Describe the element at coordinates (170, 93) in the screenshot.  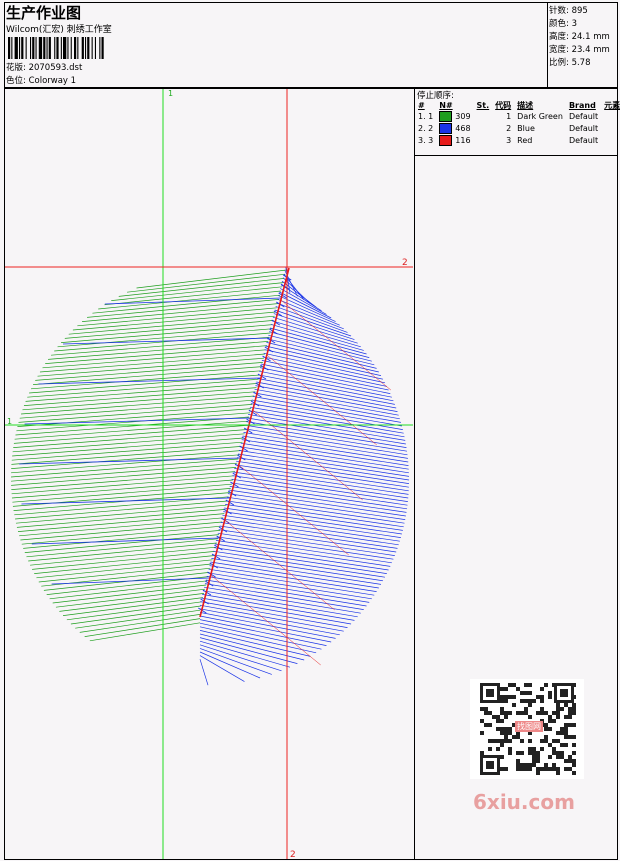
I see `guide-label-green-top: 1` at that location.